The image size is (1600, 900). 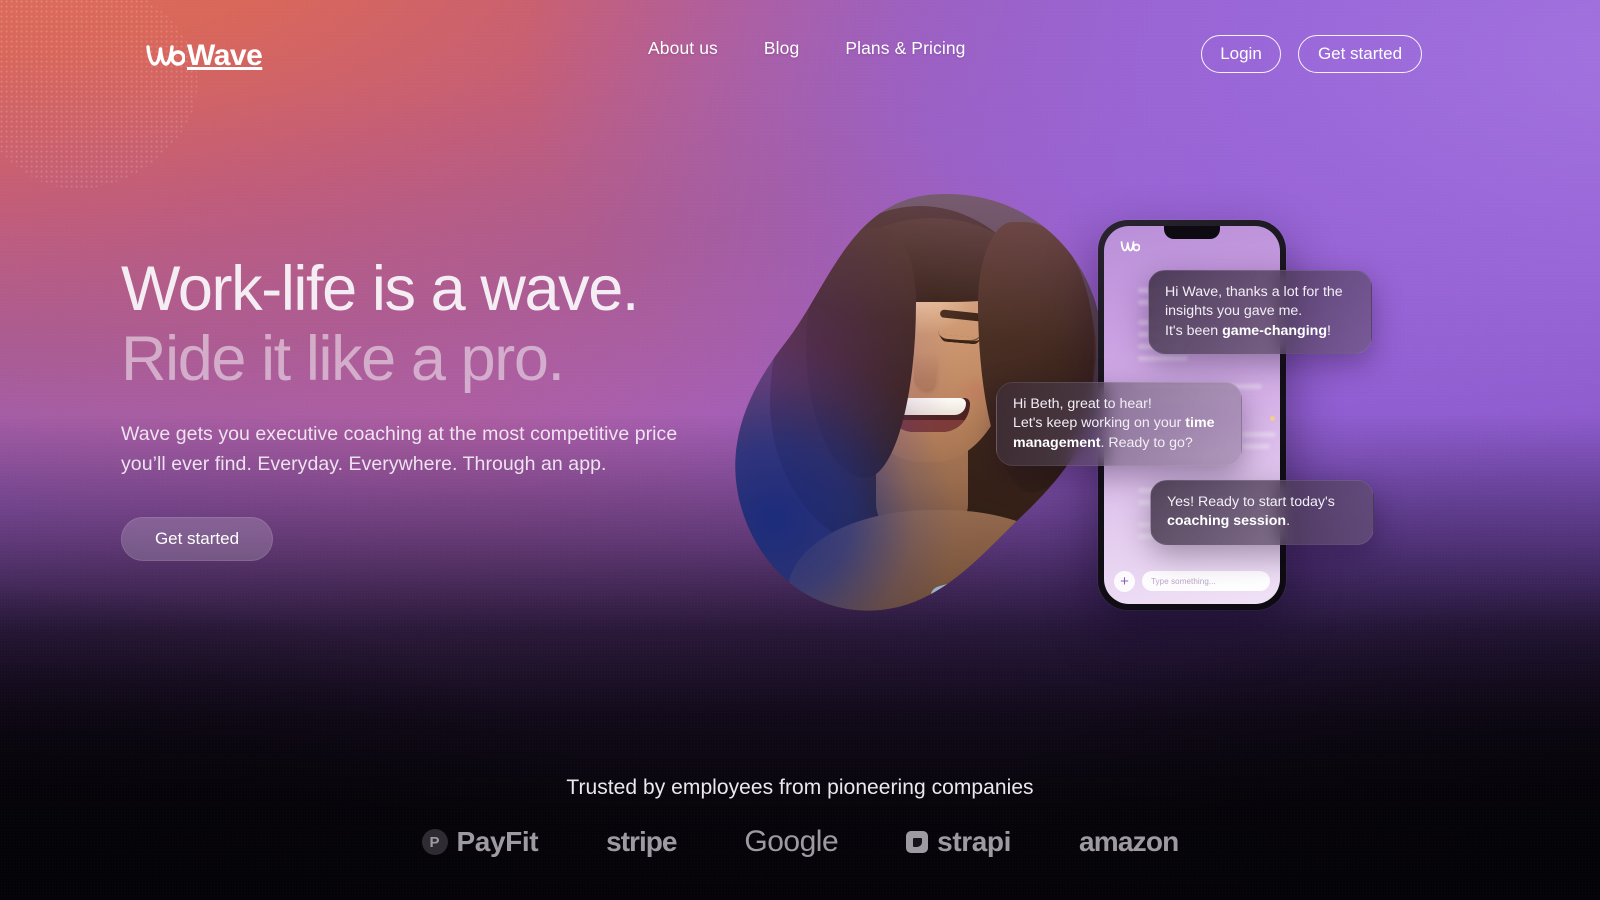 I want to click on company-logo-stripe: stripe, so click(x=641, y=841).